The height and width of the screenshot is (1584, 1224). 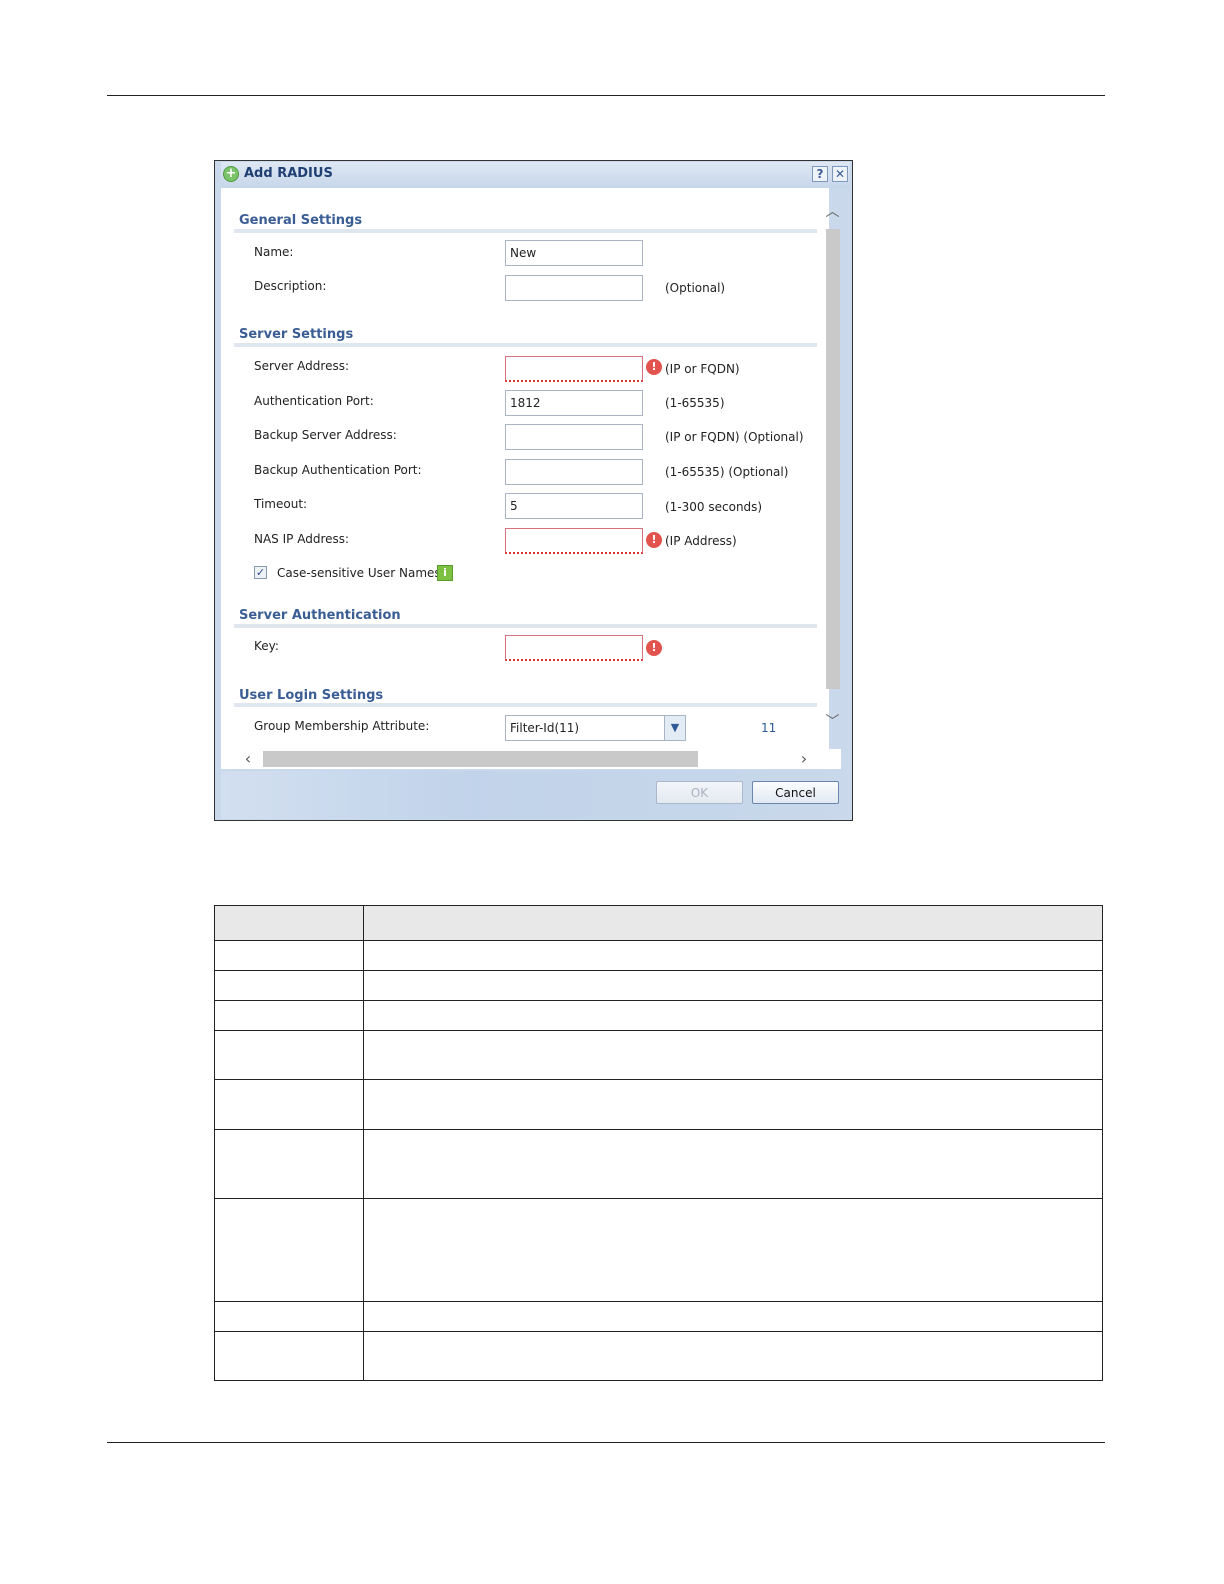 What do you see at coordinates (574, 648) in the screenshot?
I see `key-input` at bounding box center [574, 648].